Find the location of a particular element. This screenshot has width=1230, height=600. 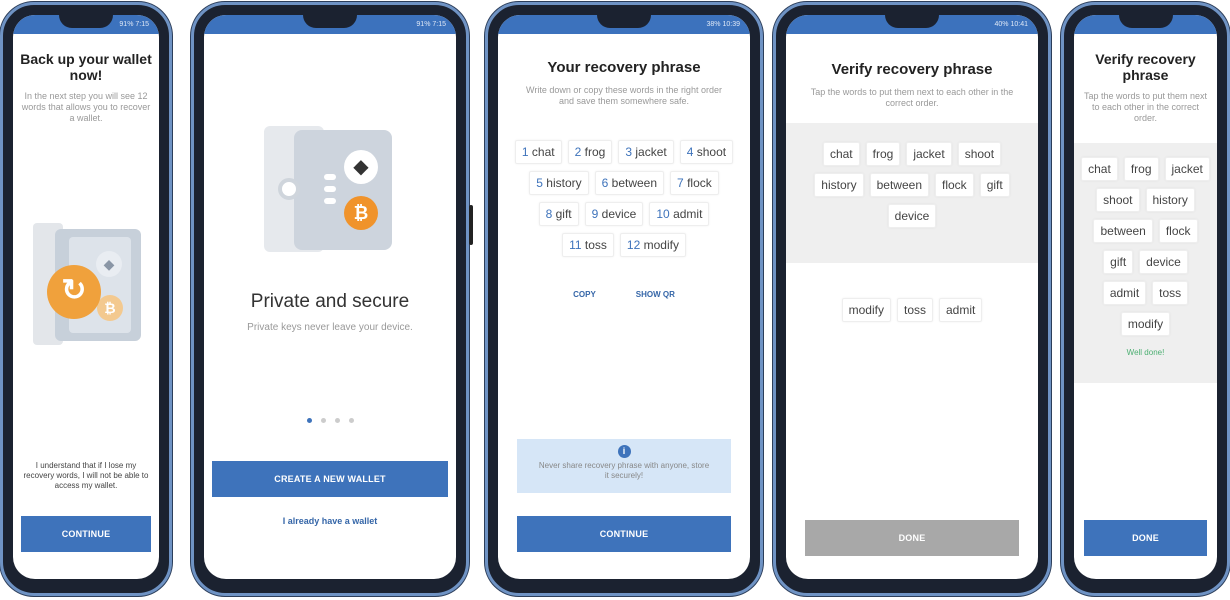

word-chip: 2 frog is located at coordinates (590, 152).